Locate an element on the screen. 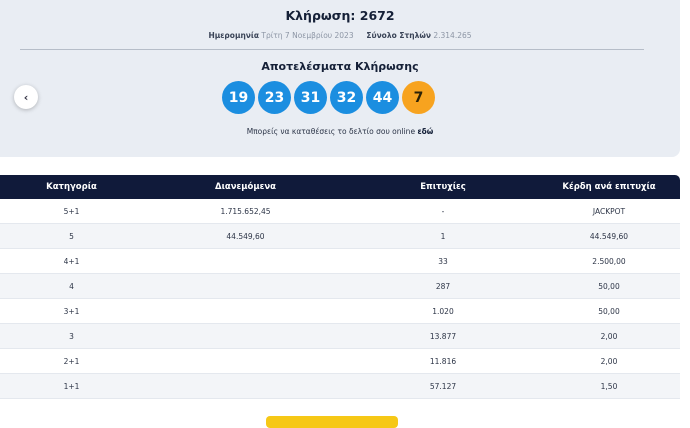 This screenshot has height=428, width=690. cell-category: 5+1 is located at coordinates (71, 211).